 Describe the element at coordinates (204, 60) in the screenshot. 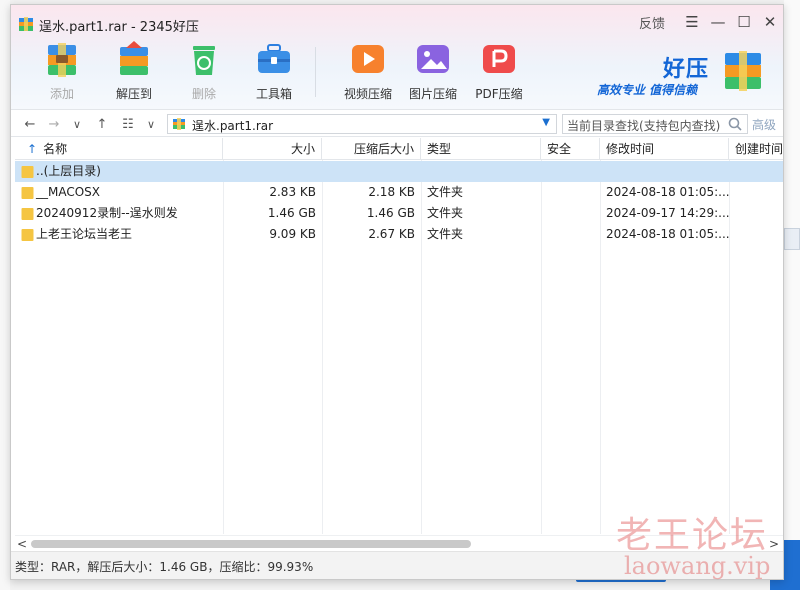

I see `recycle-icon` at that location.